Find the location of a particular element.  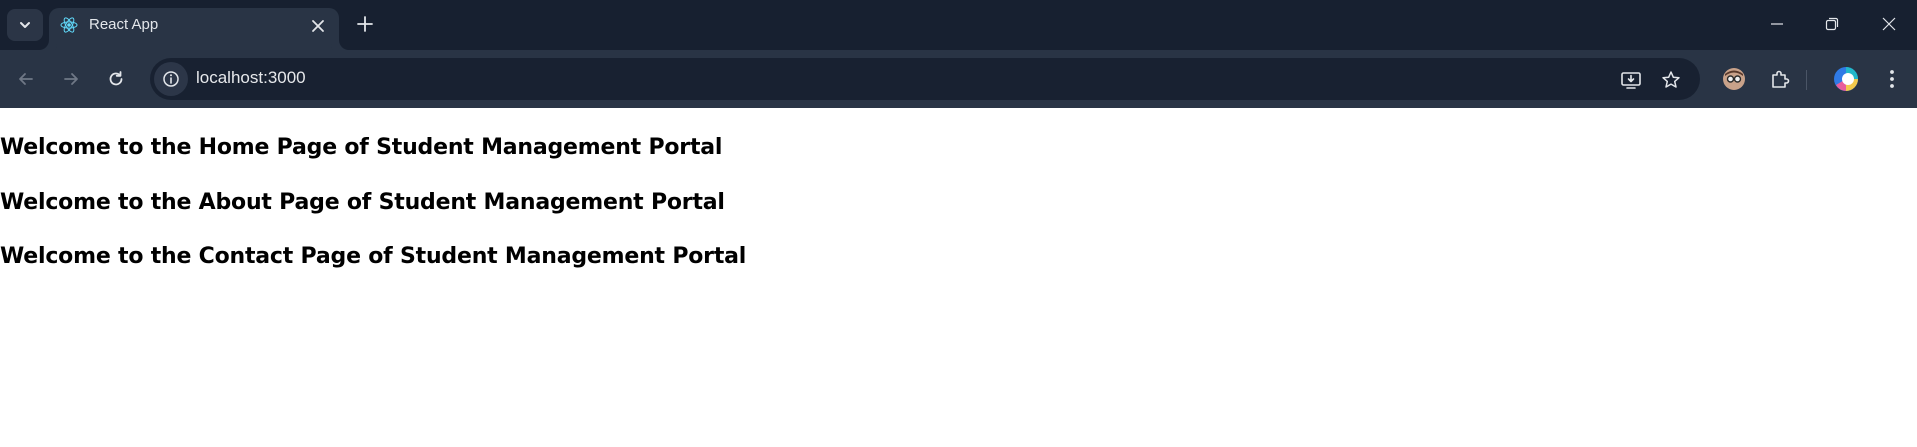

arrow-left-icon is located at coordinates (26, 79).